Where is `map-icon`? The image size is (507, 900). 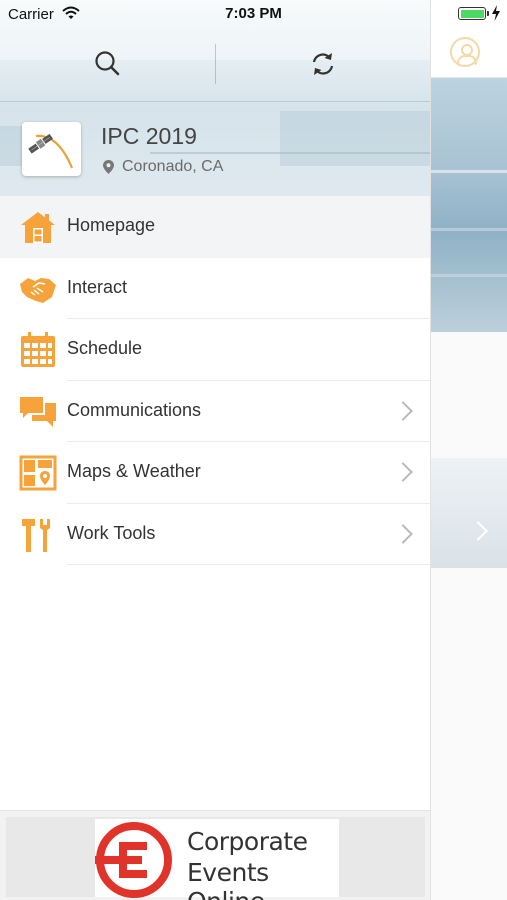
map-icon is located at coordinates (38, 473).